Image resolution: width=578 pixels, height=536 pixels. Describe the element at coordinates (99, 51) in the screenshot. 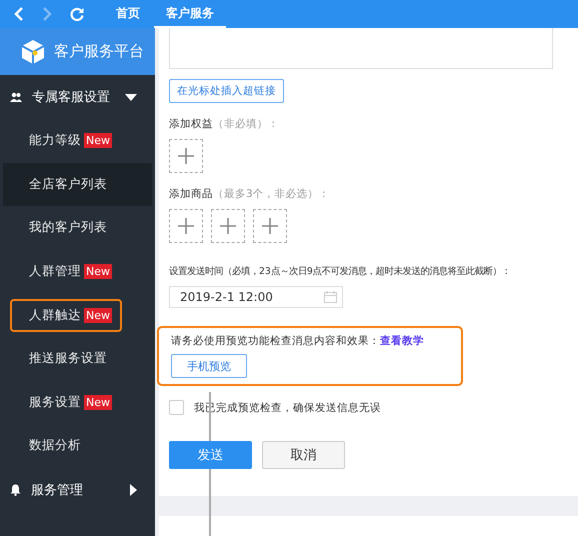

I see `logo-title: 客户服务平台` at that location.